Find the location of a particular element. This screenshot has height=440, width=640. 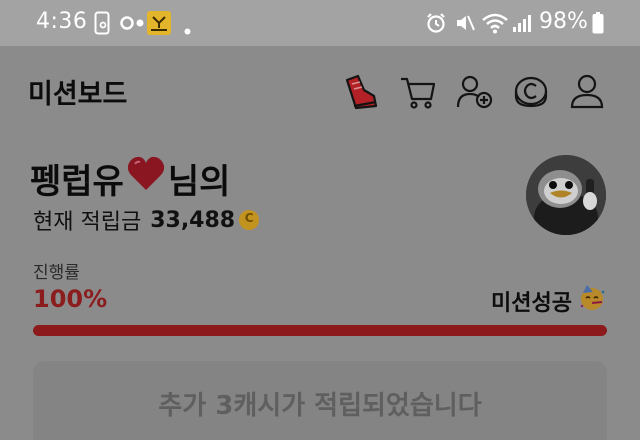

balance-label: 현재 적립금 is located at coordinates (87, 222).